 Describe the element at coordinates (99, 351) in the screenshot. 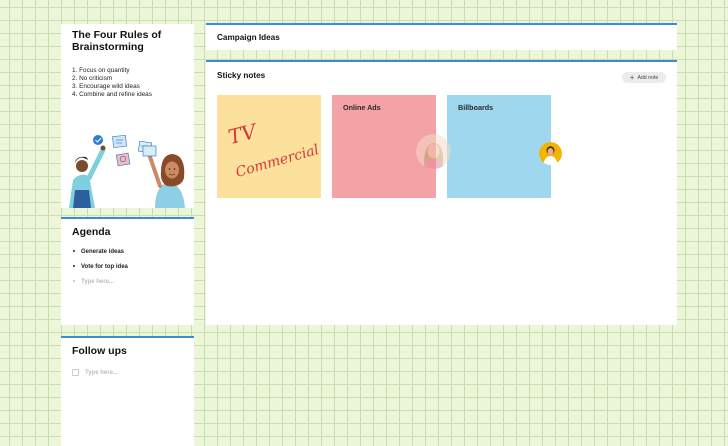

I see `followups-title: Follow ups` at that location.